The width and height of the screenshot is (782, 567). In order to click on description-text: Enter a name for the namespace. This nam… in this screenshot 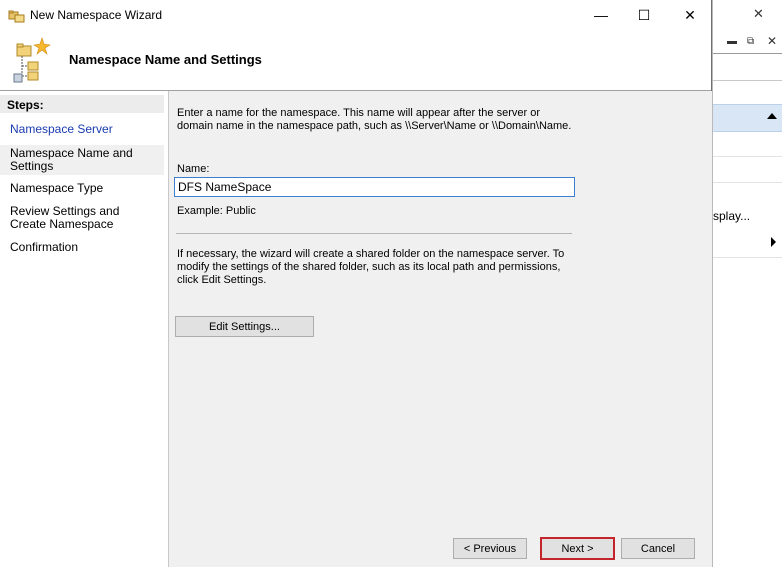, I will do `click(374, 119)`.